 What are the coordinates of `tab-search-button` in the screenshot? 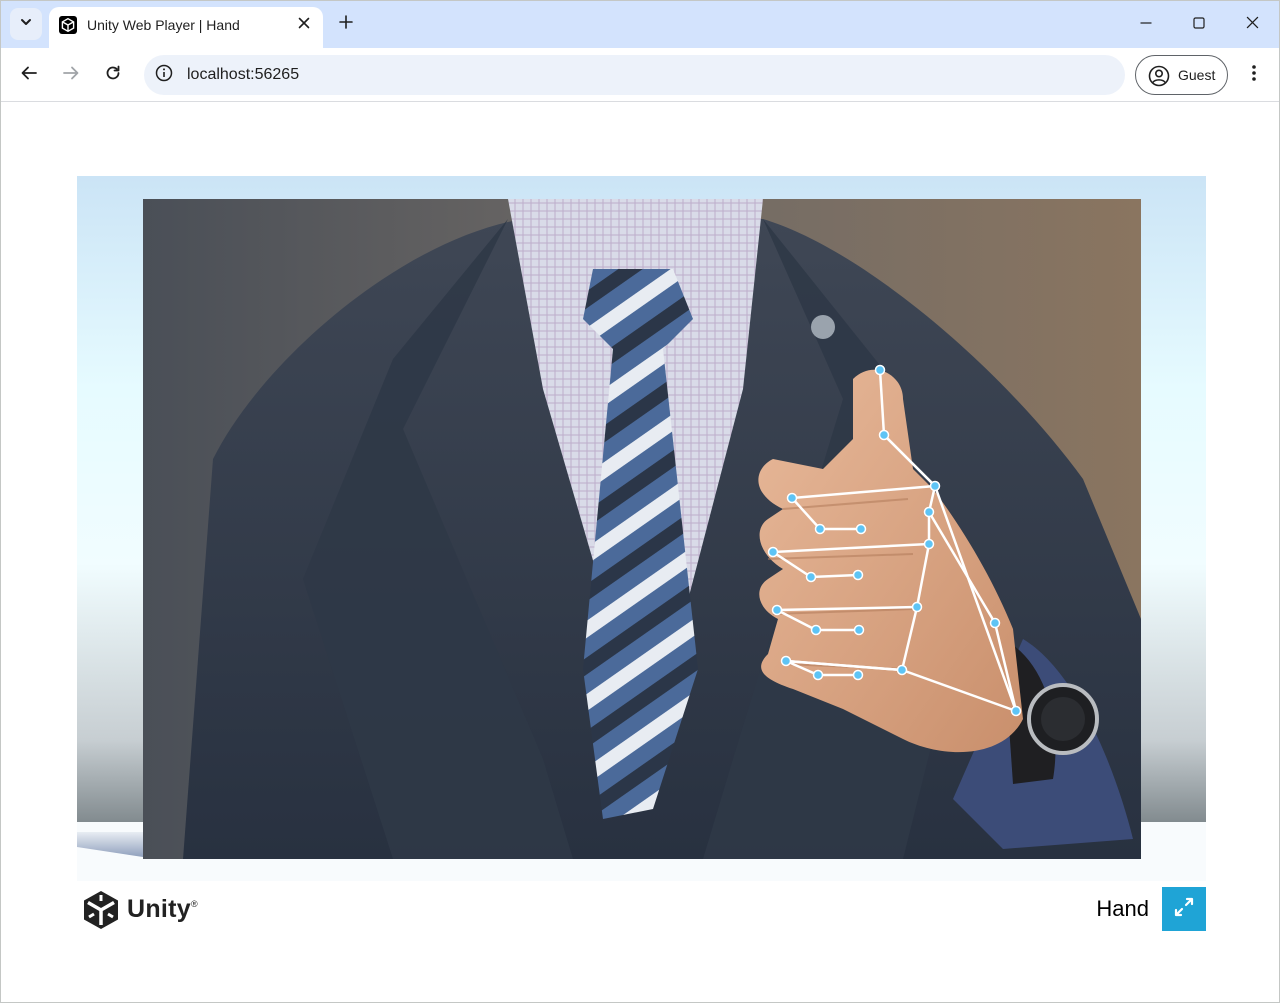 It's located at (26, 24).